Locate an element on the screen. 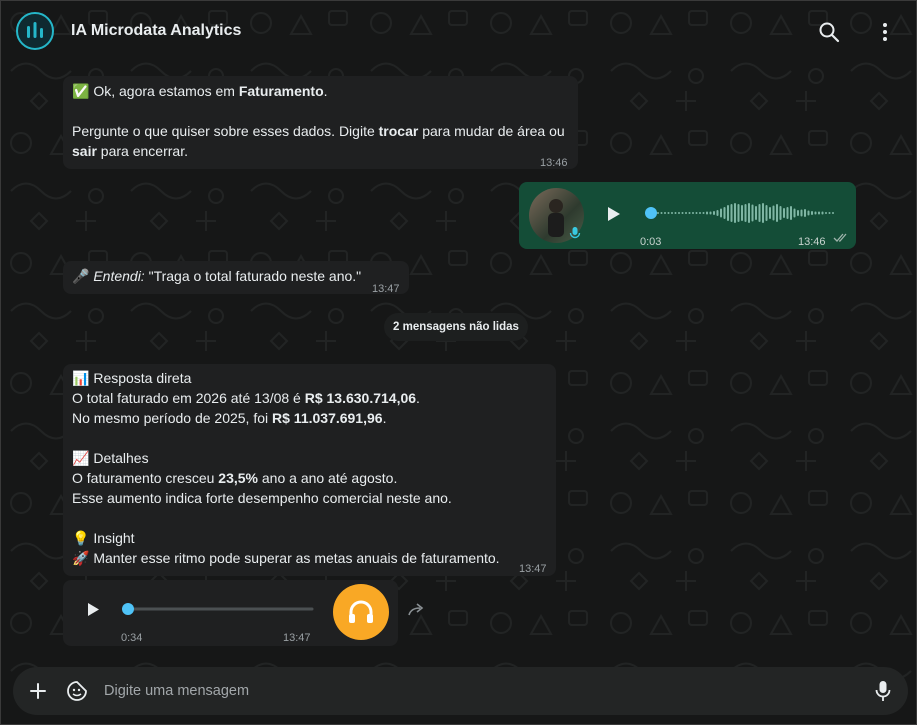 The height and width of the screenshot is (725, 917). voice-waveform is located at coordinates (740, 213).